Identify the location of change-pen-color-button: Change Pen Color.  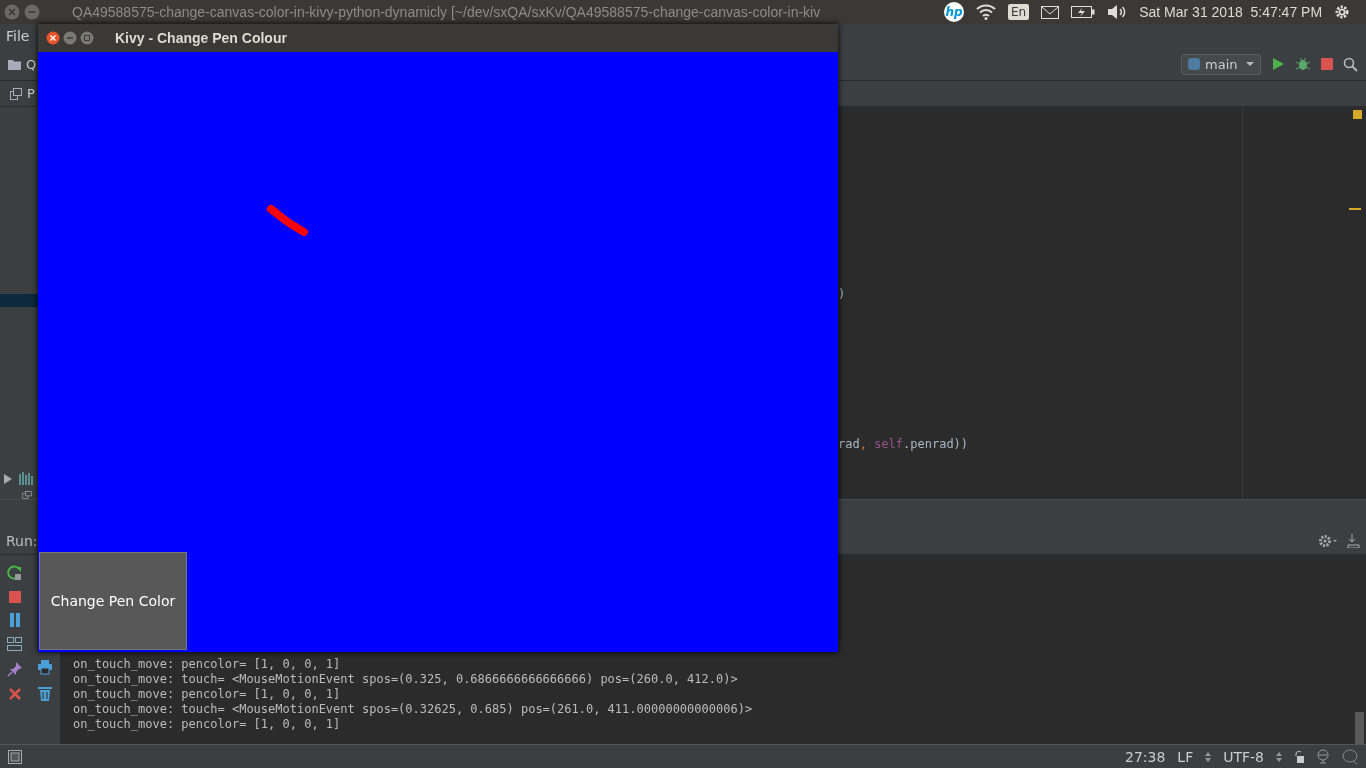
(113, 601).